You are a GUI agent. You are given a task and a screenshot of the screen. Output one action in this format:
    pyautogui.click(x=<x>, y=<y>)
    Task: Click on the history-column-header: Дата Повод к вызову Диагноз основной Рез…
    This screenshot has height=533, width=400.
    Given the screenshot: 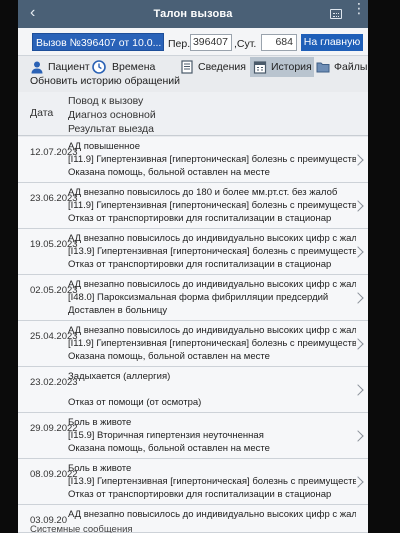 What is the action you would take?
    pyautogui.click(x=193, y=114)
    